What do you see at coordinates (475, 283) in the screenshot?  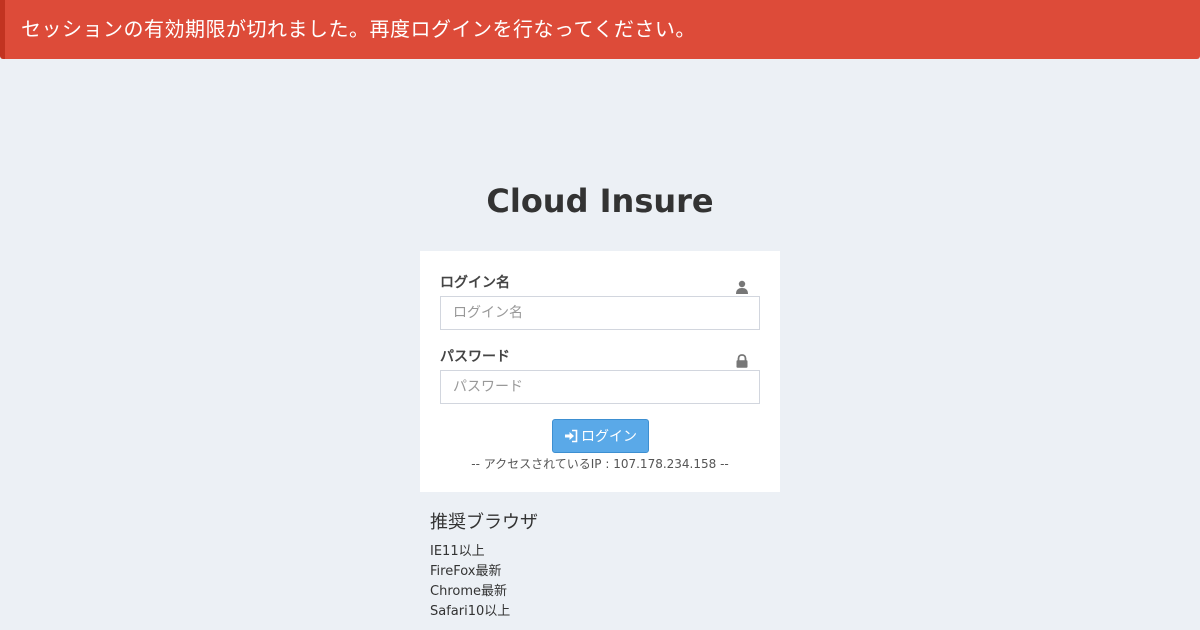 I see `username-label: ログイン名` at bounding box center [475, 283].